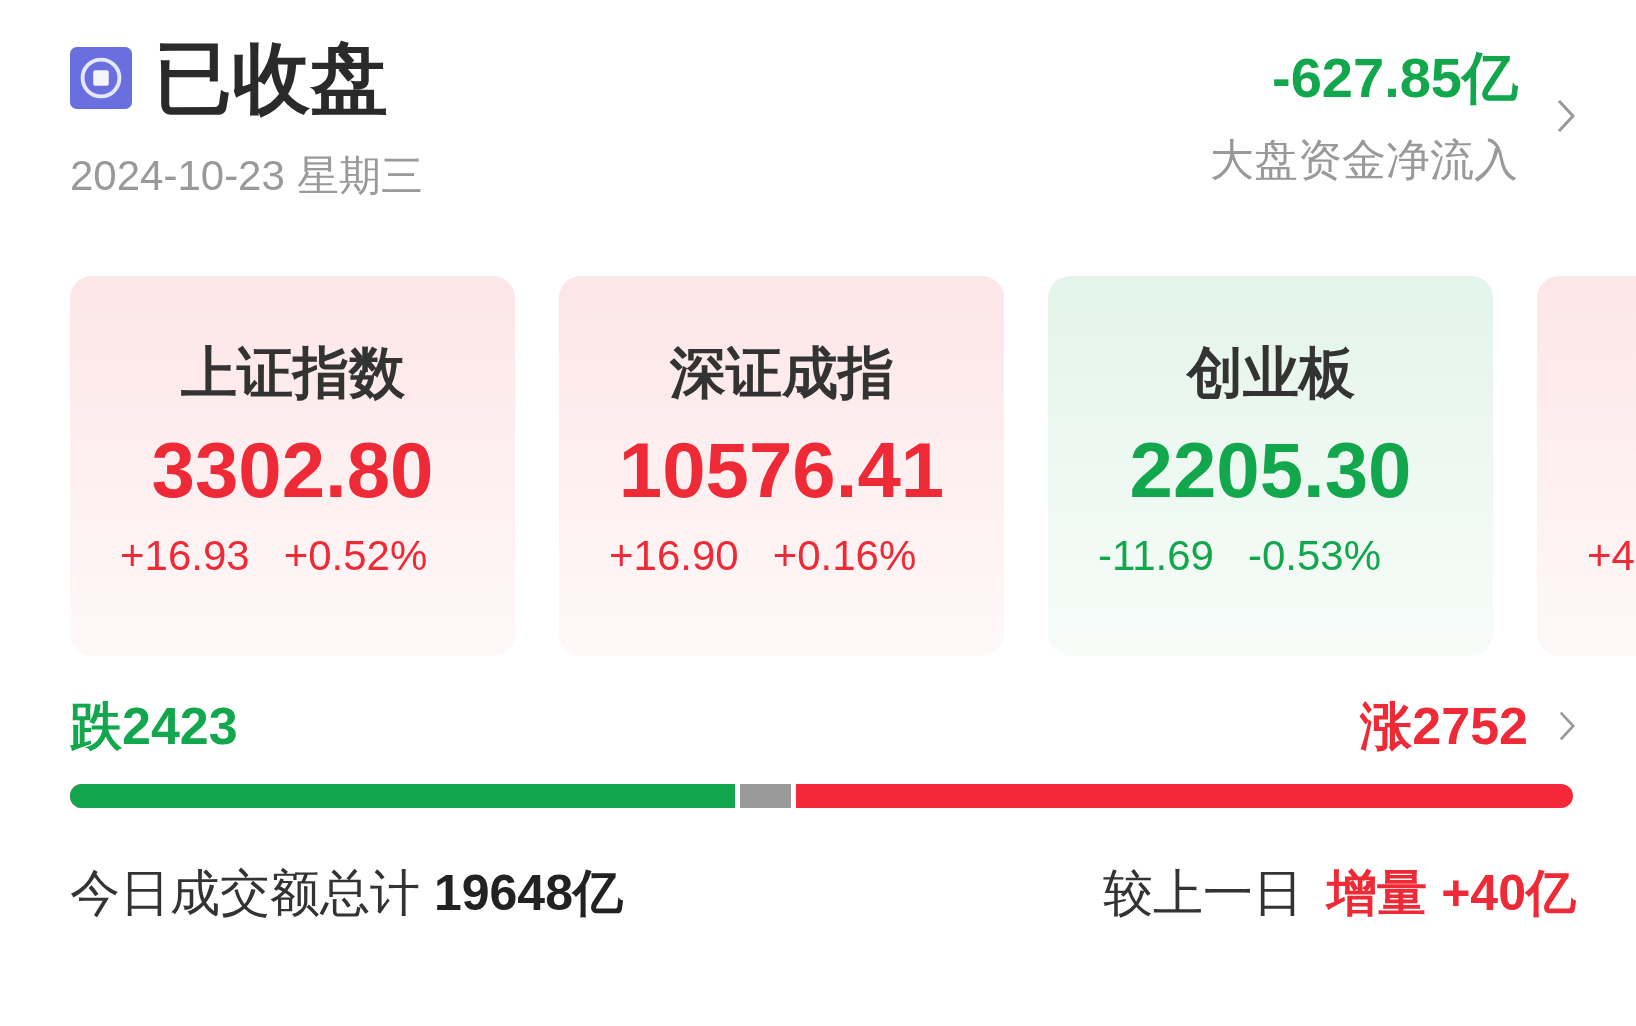  I want to click on index-card: 深证成指 10576.41 +16.90 +0.16%, so click(781, 466).